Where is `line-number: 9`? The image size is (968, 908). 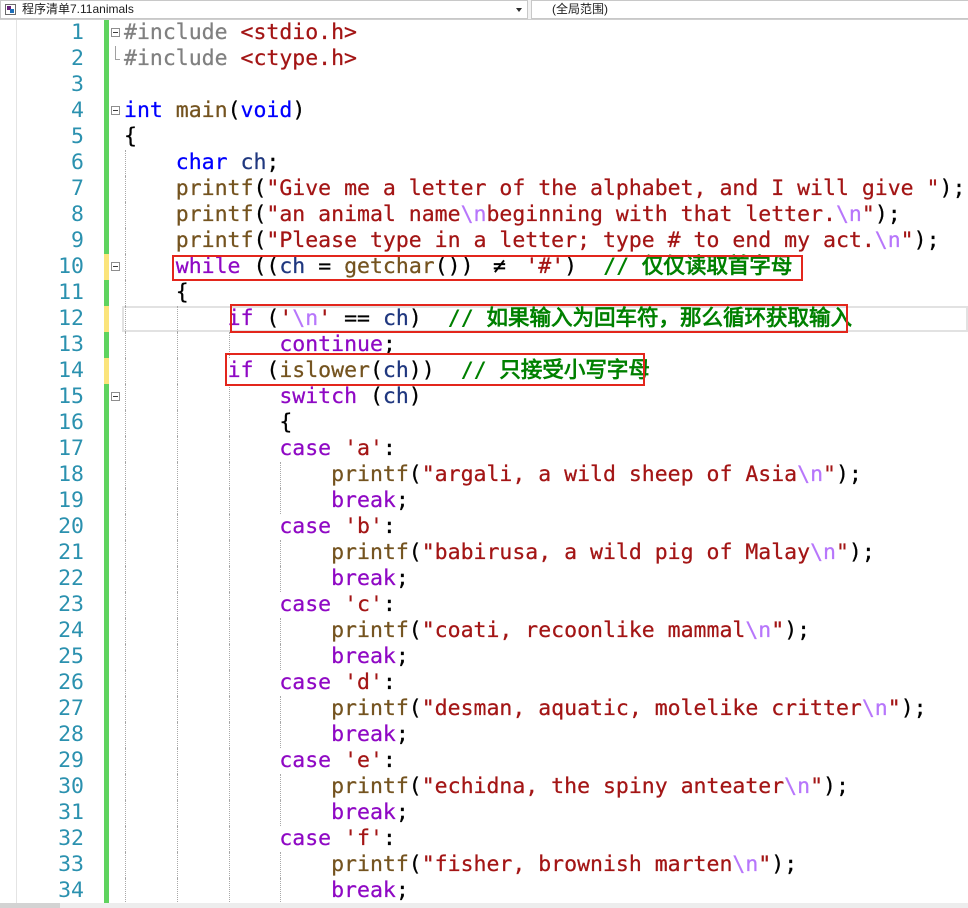 line-number: 9 is located at coordinates (77, 240).